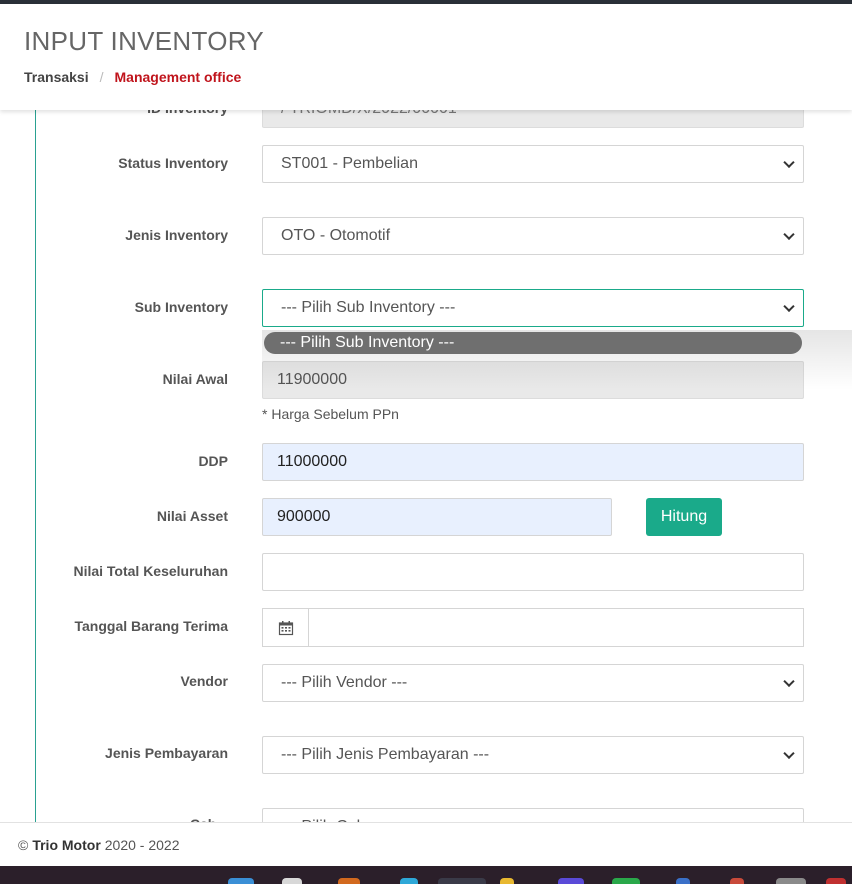 The height and width of the screenshot is (884, 852). I want to click on jenis-inventory-select: OTO - Otomotif, so click(533, 236).